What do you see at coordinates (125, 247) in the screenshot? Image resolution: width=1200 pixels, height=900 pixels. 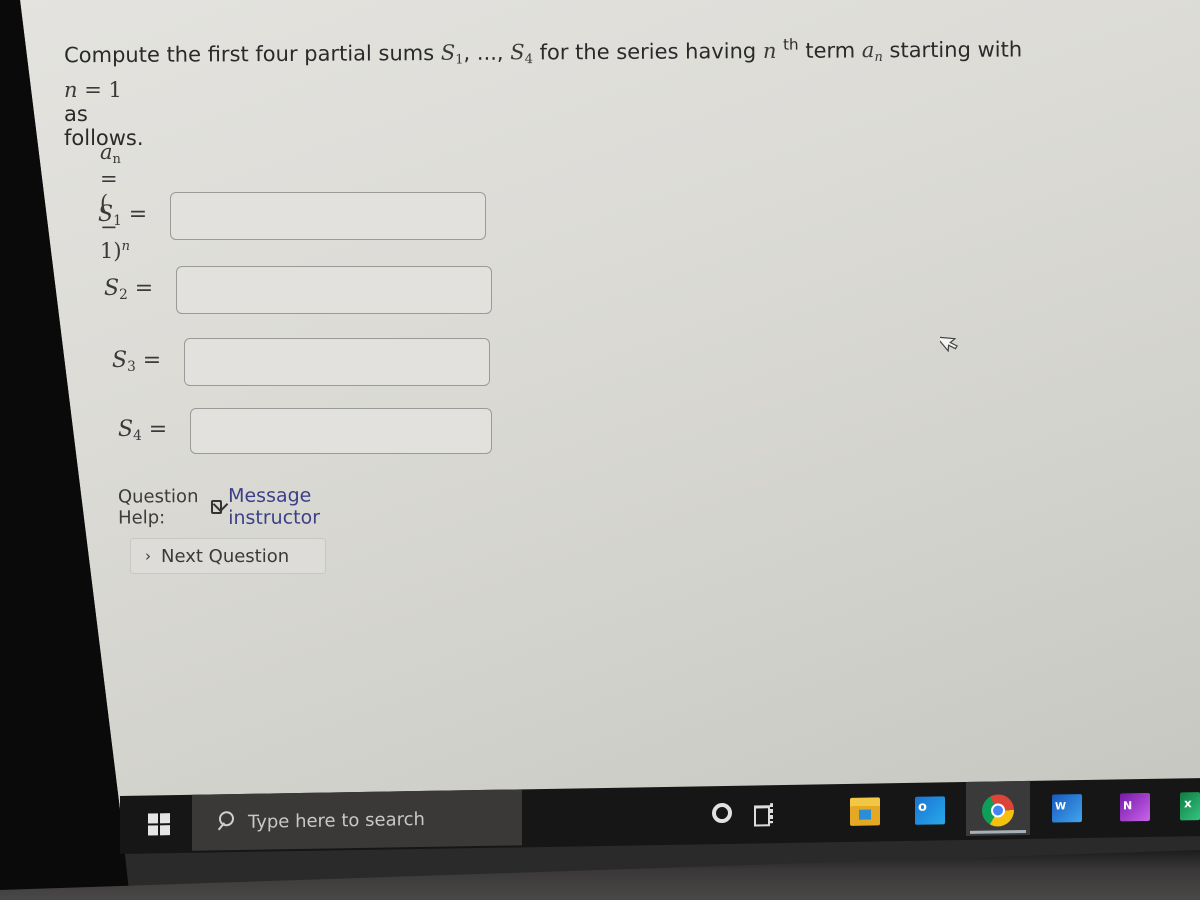 I see `formula-exponent: n` at bounding box center [125, 247].